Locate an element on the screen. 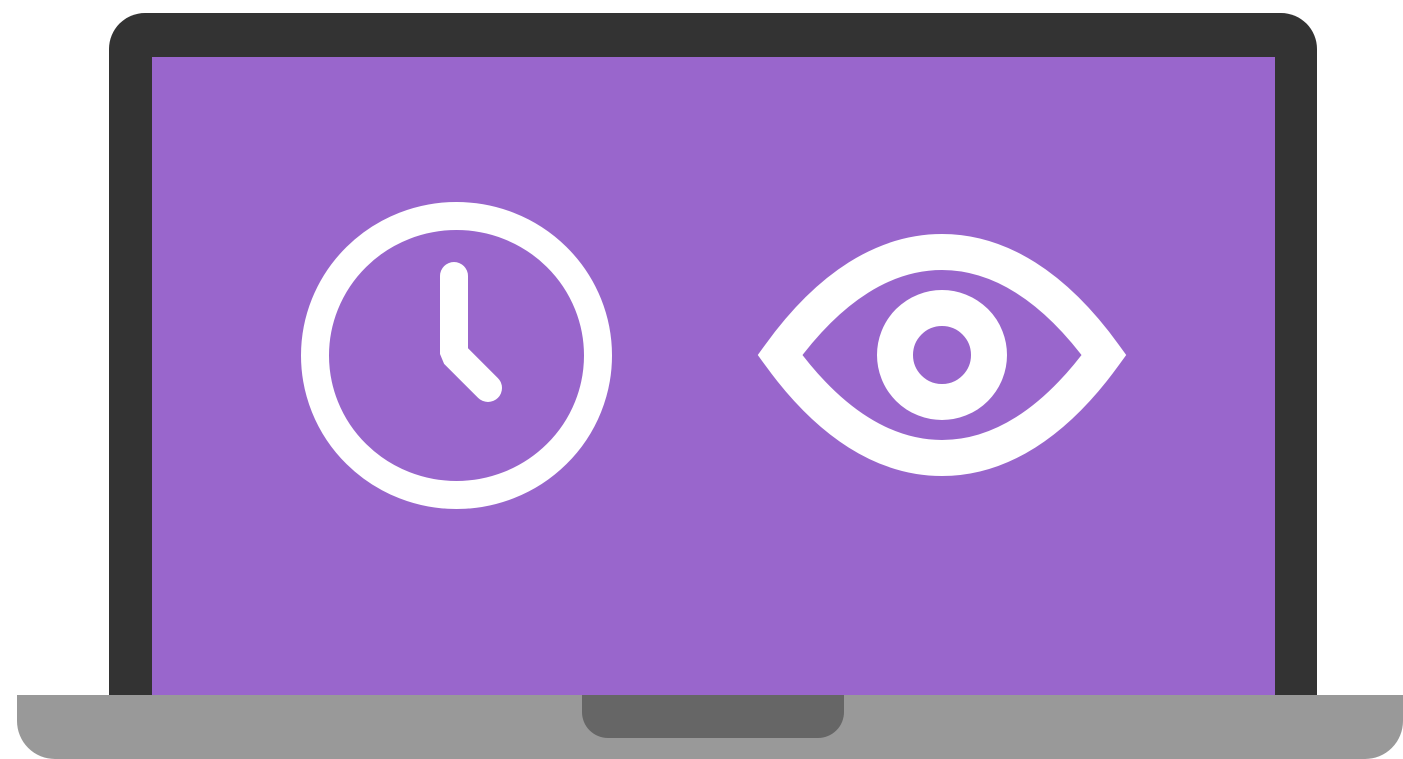 The height and width of the screenshot is (759, 1403). laptop-notch is located at coordinates (713, 716).